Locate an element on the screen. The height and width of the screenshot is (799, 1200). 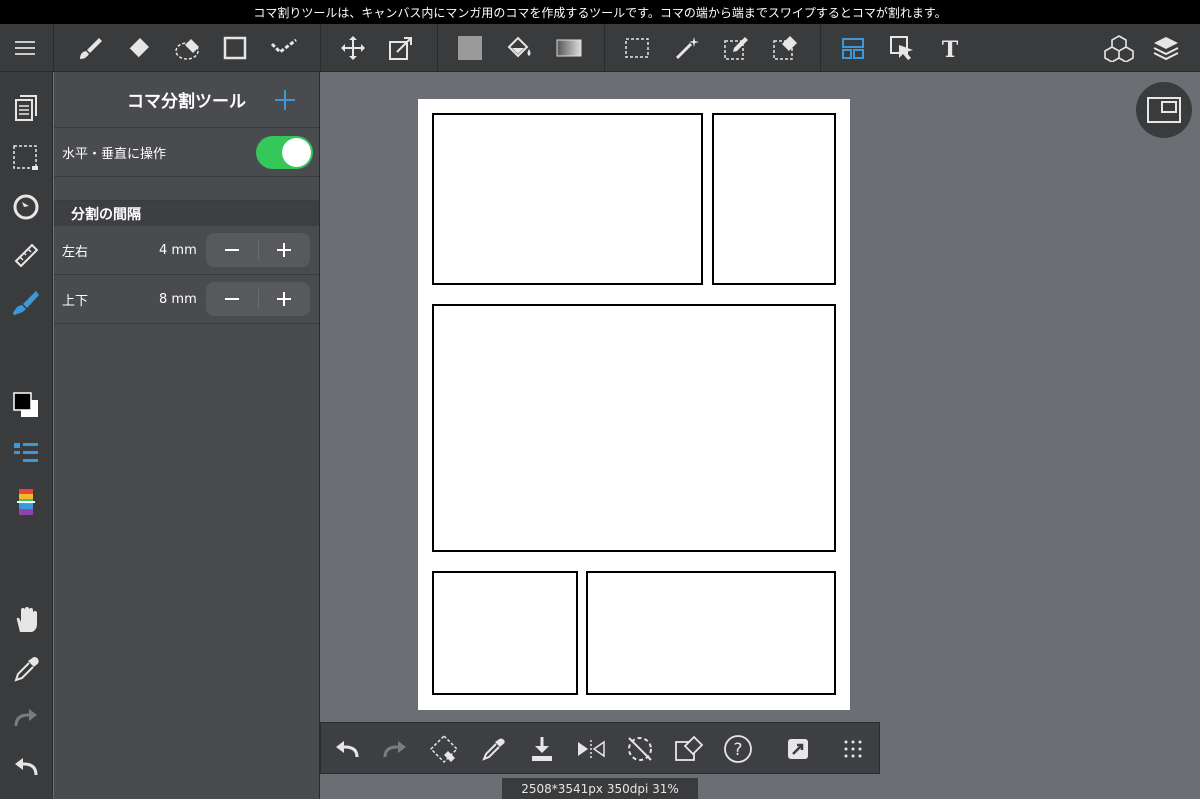
row-label: 左右 is located at coordinates (75, 252).